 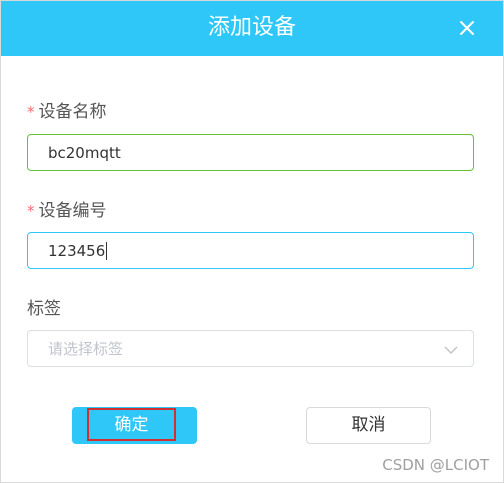 What do you see at coordinates (435, 465) in the screenshot?
I see `watermark: CSDN @LCIOT` at bounding box center [435, 465].